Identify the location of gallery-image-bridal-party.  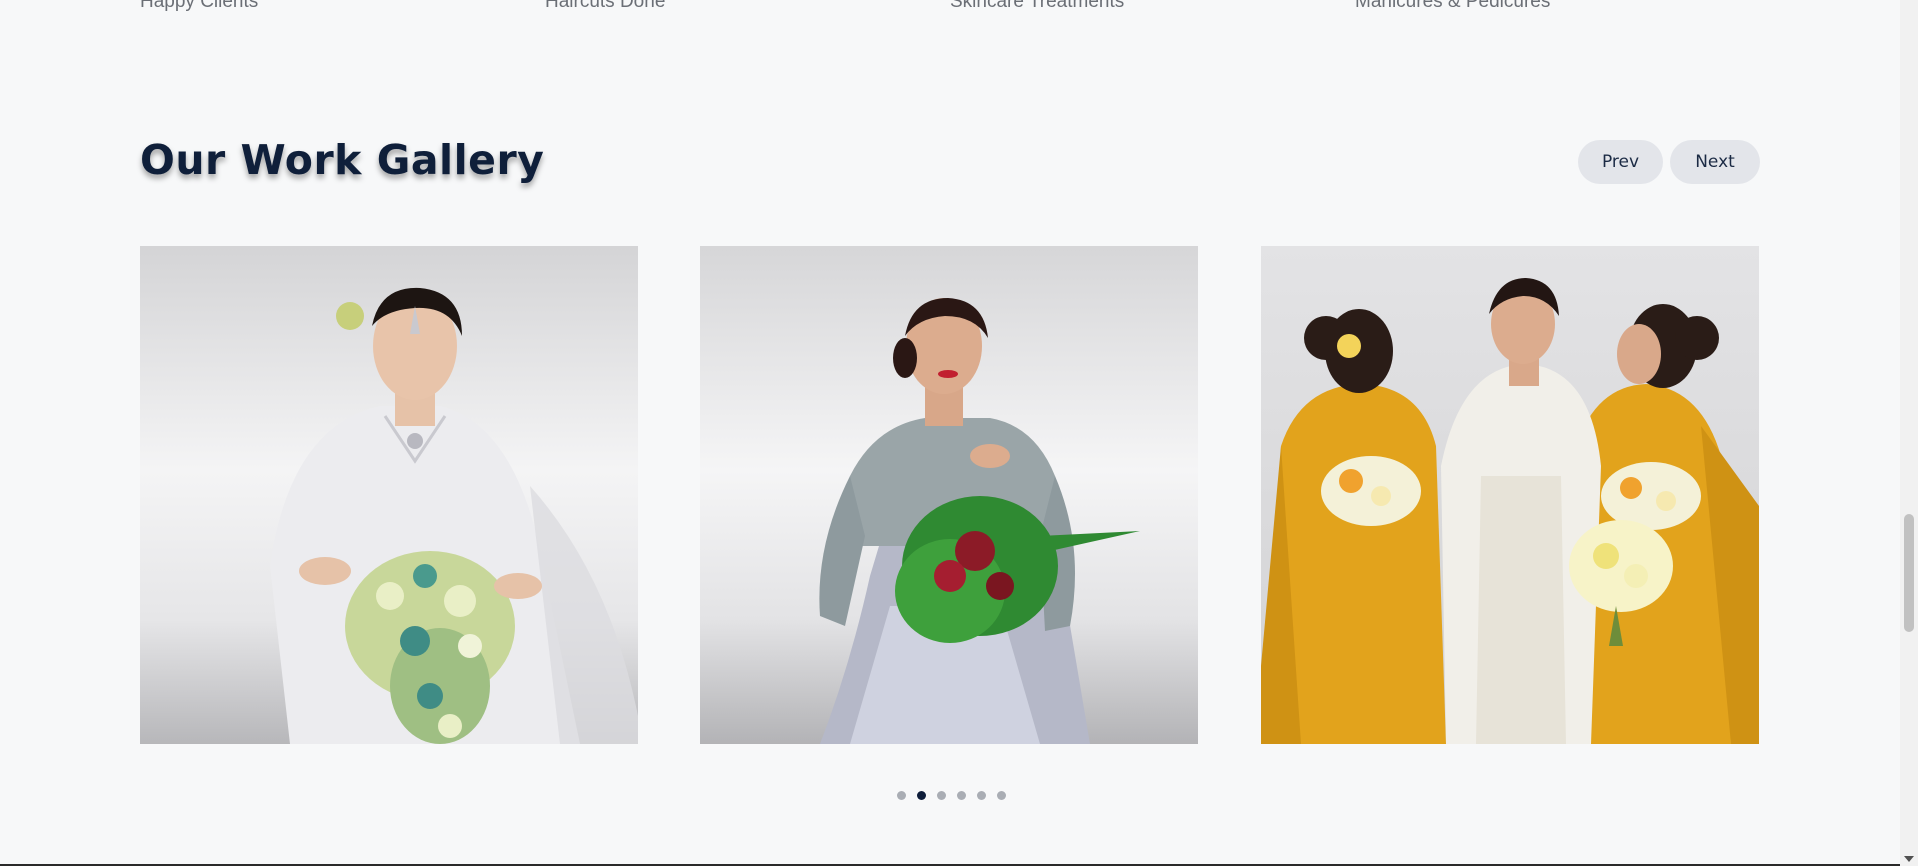
(1510, 495).